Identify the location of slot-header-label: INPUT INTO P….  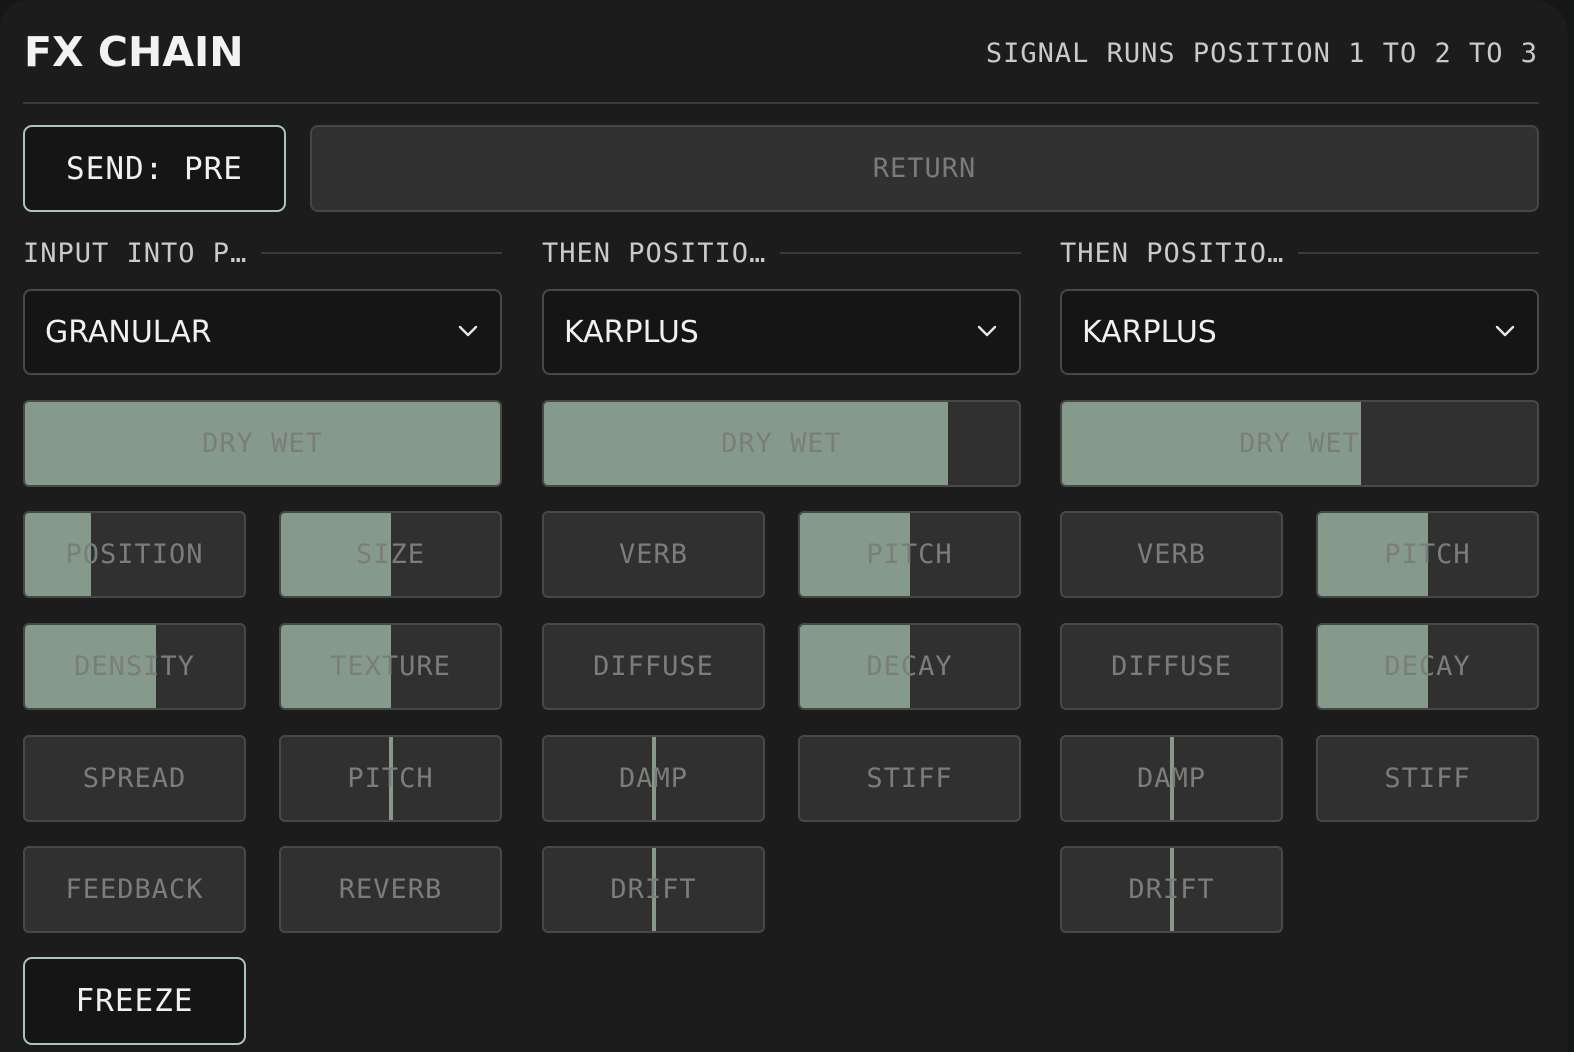
(135, 253).